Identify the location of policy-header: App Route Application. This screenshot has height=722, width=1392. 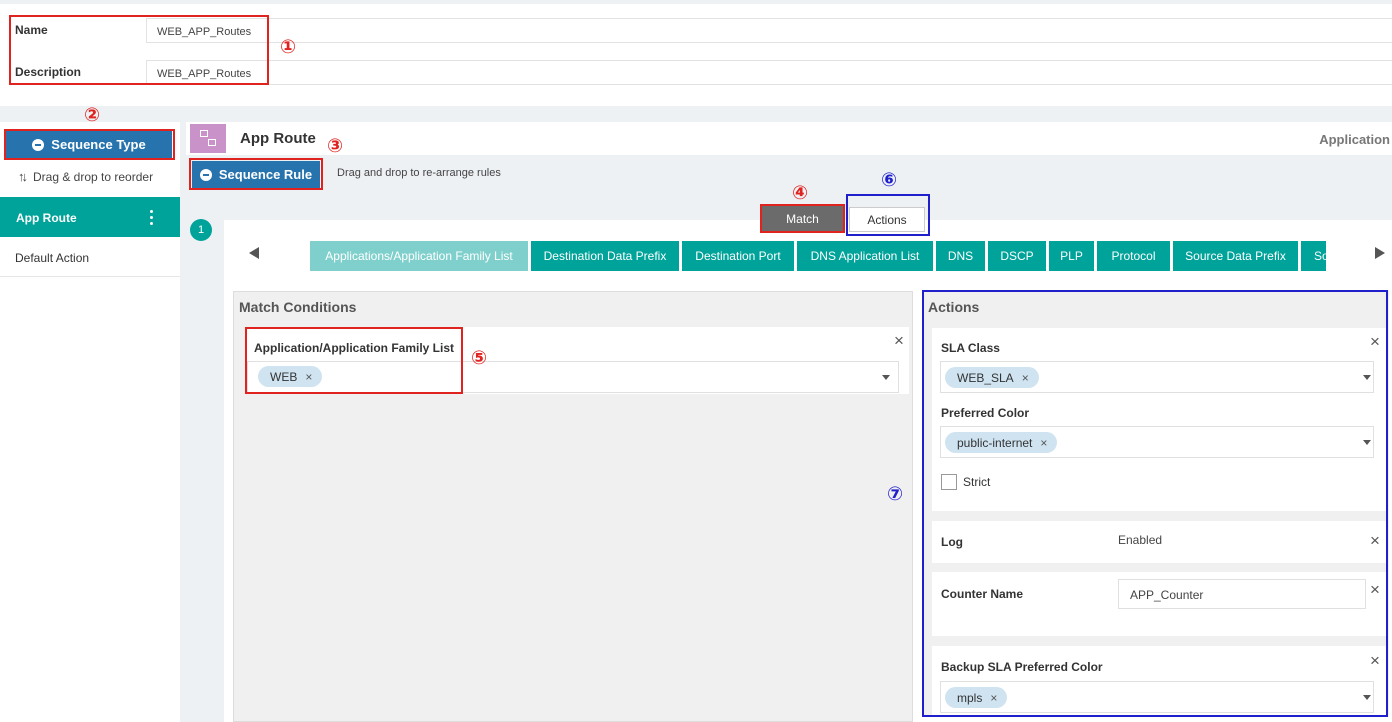
(789, 138).